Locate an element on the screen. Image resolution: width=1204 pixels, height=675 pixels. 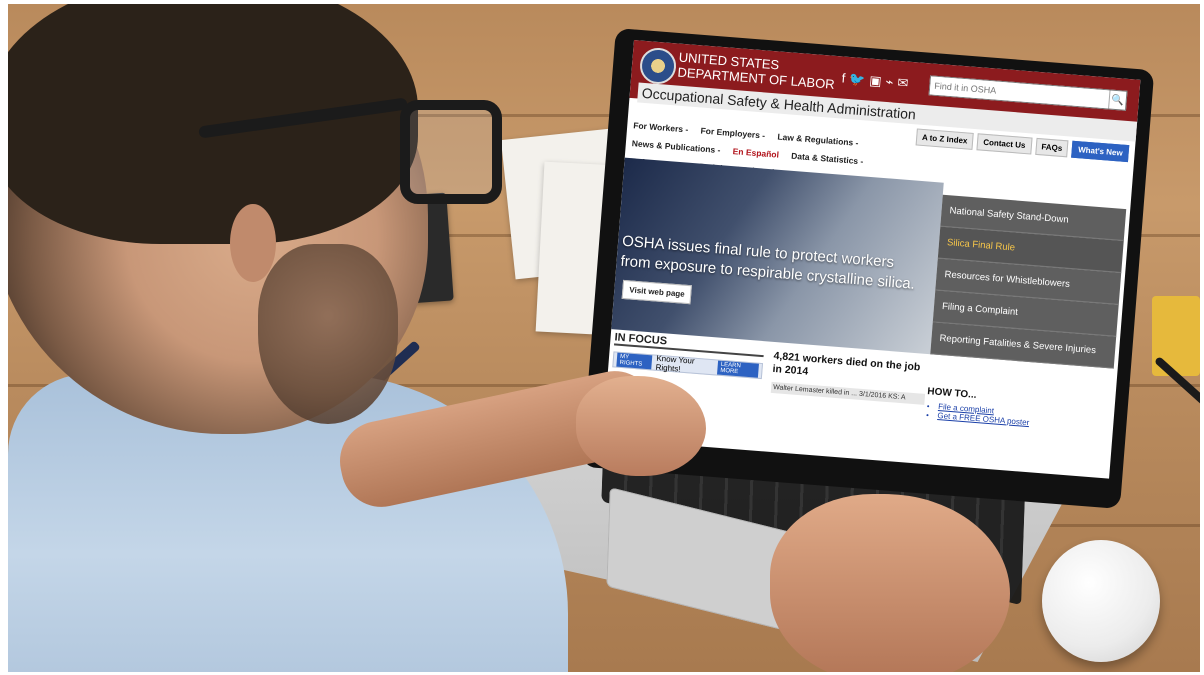
instagram-icon: ▣ is located at coordinates (877, 81).